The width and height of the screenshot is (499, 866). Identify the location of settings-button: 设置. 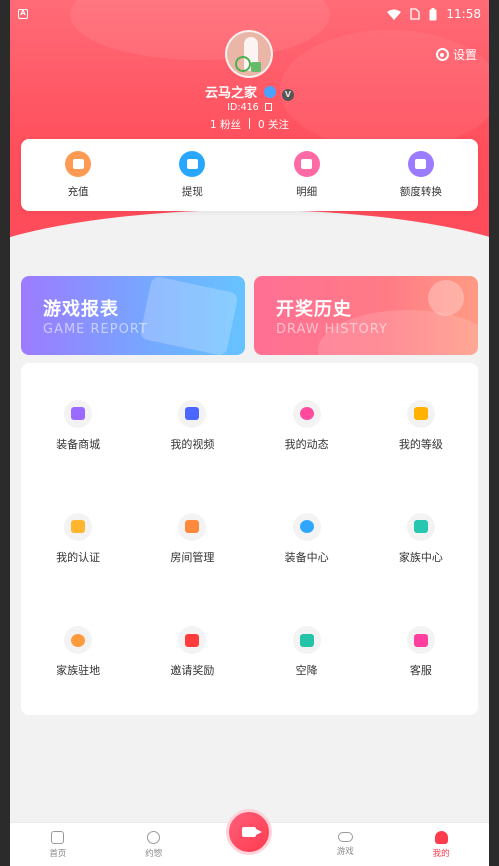
(456, 54).